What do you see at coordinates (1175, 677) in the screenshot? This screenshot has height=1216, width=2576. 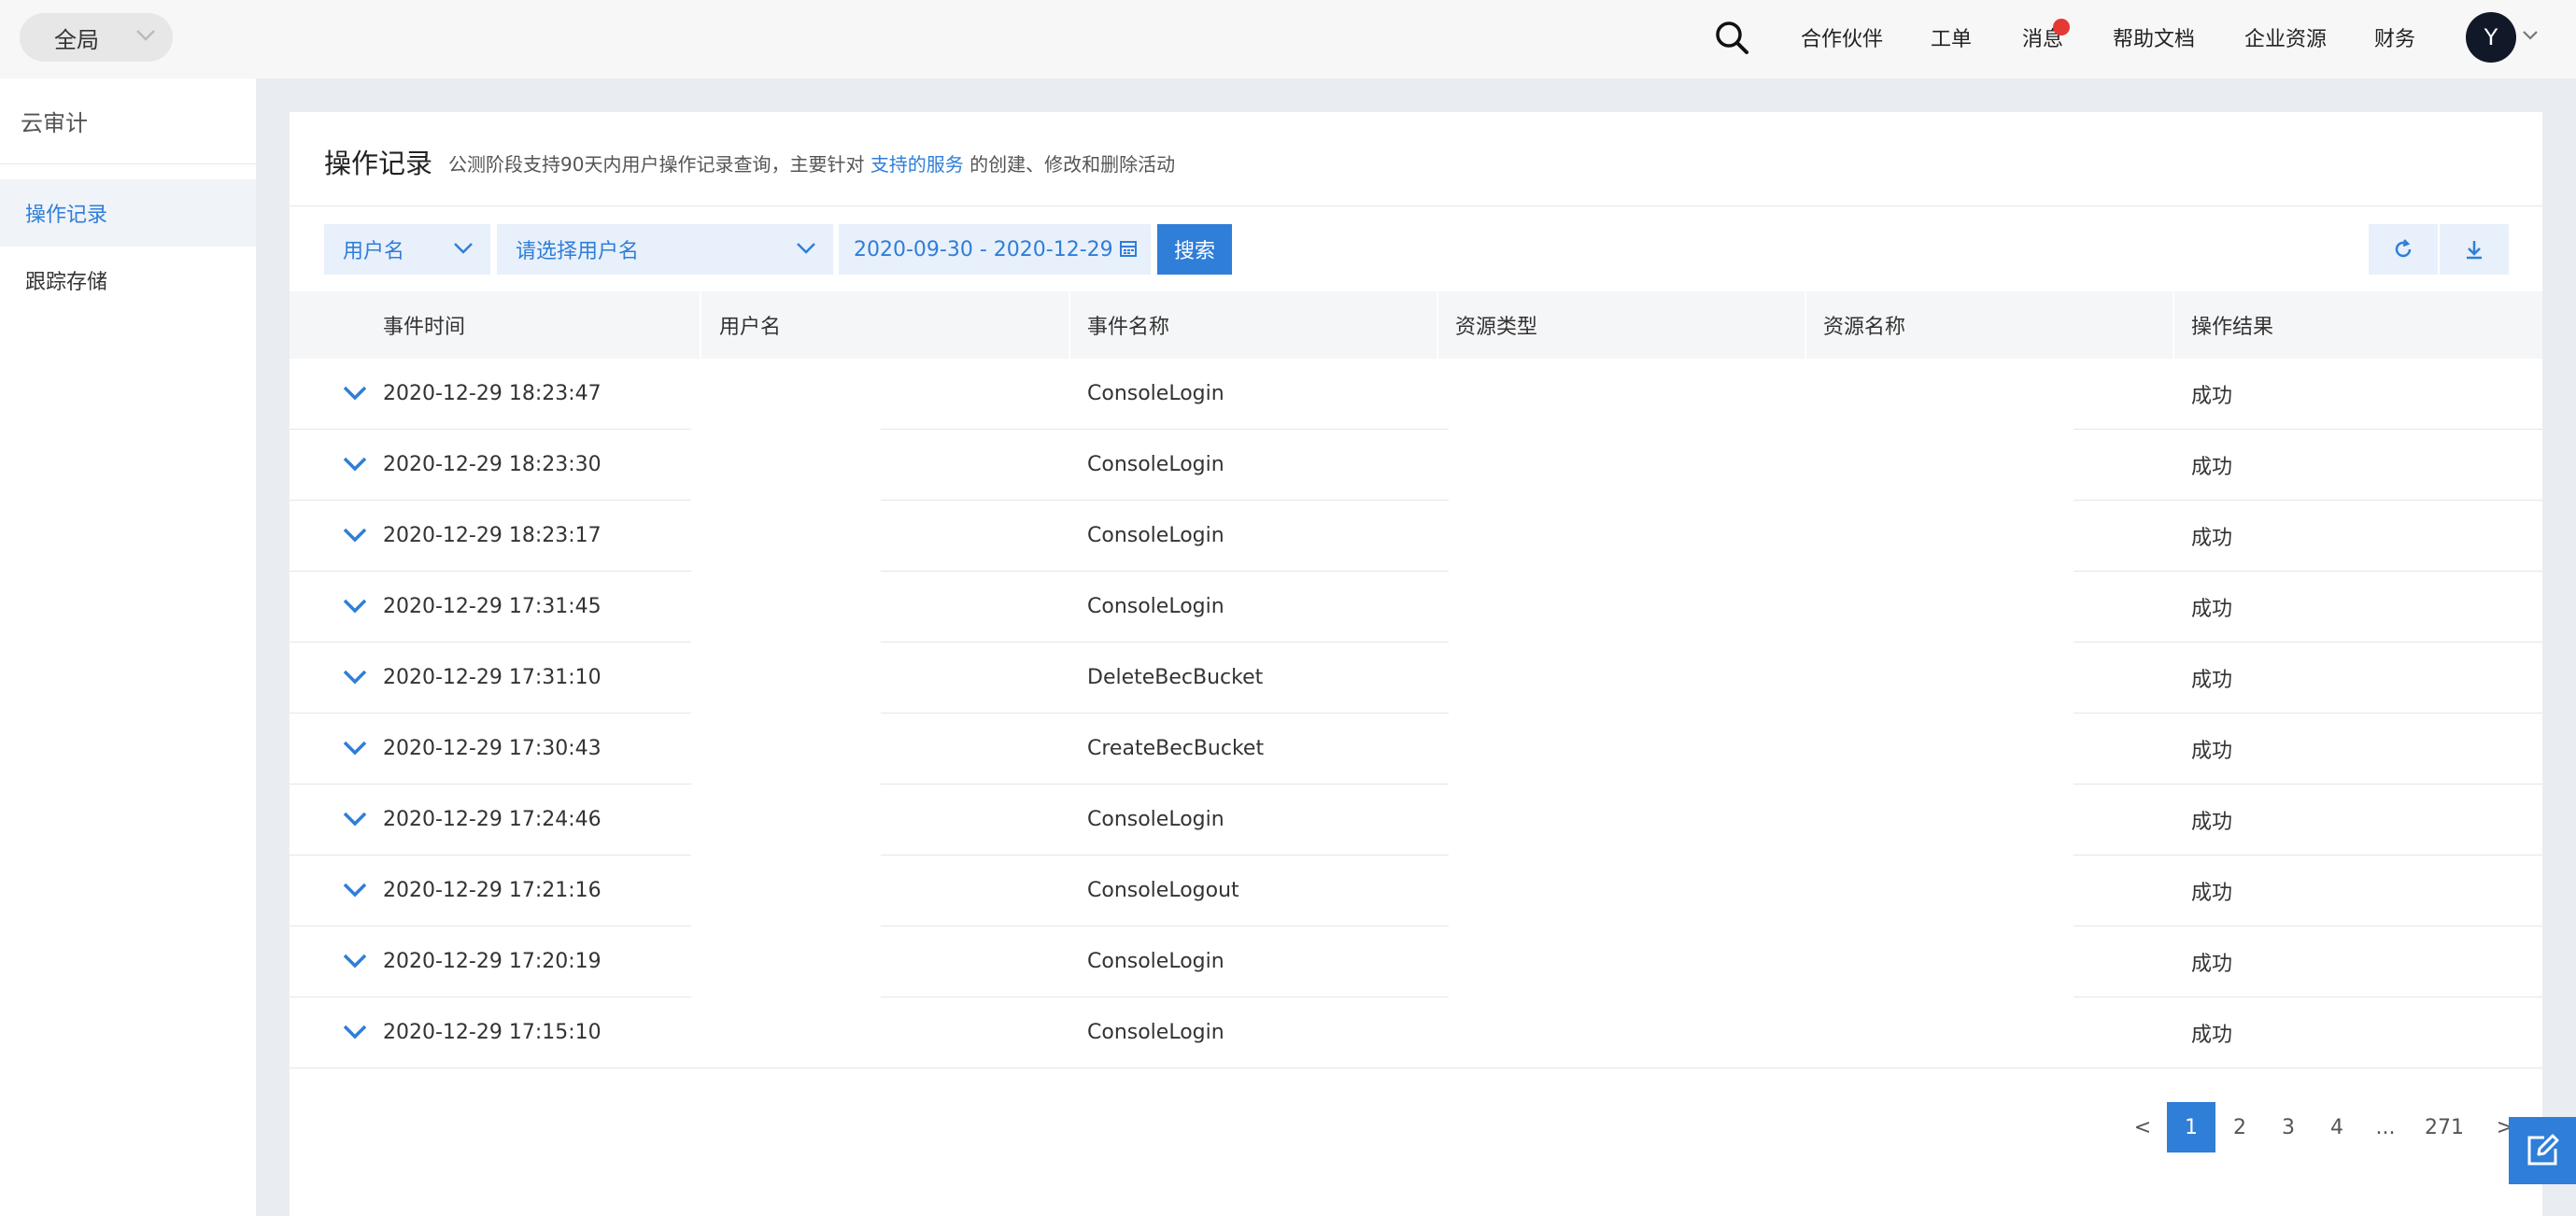 I see `cell-event-name: DeleteBecBucket` at bounding box center [1175, 677].